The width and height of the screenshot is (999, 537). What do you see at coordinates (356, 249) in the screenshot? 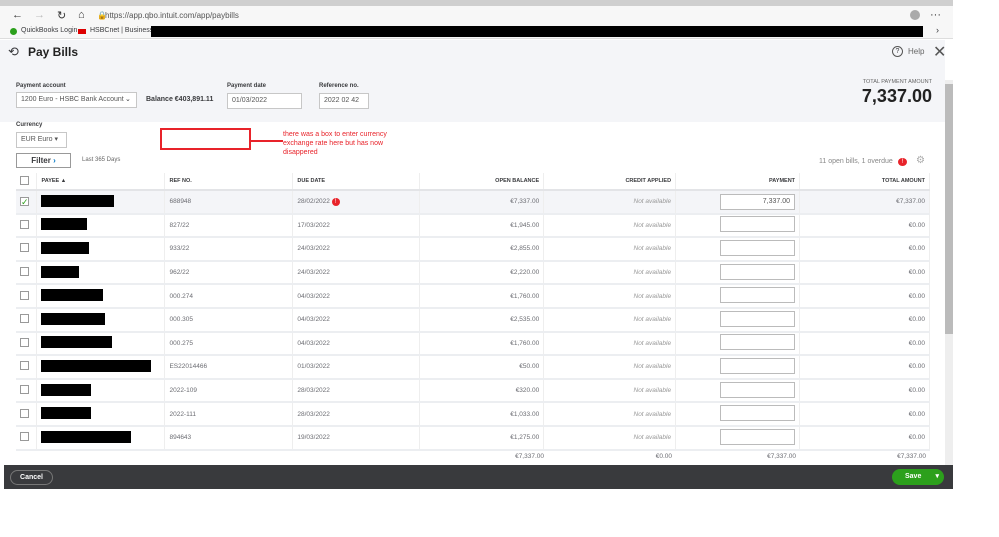
I see `due-date-cell: 24/03/2022` at bounding box center [356, 249].